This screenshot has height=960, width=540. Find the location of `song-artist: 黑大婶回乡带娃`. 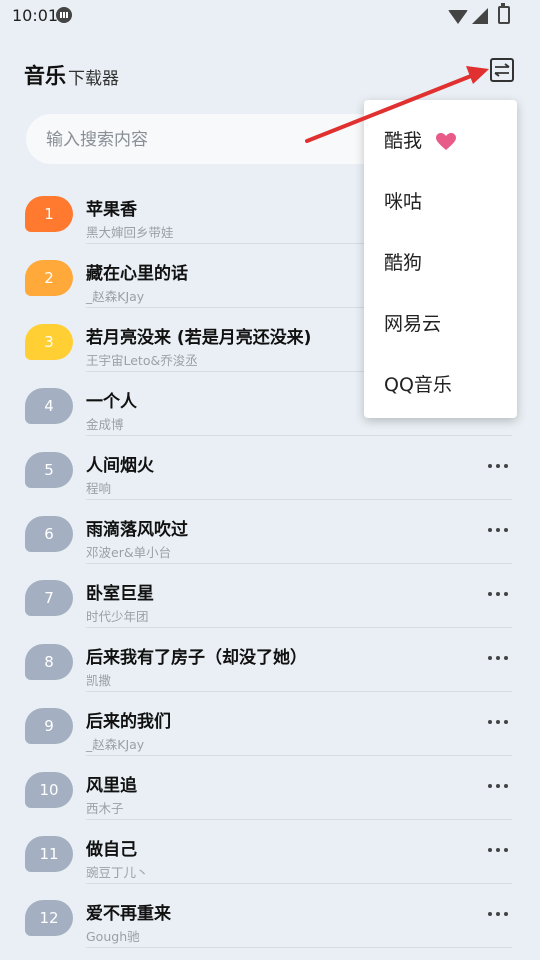

song-artist: 黑大婶回乡带娃 is located at coordinates (130, 232).